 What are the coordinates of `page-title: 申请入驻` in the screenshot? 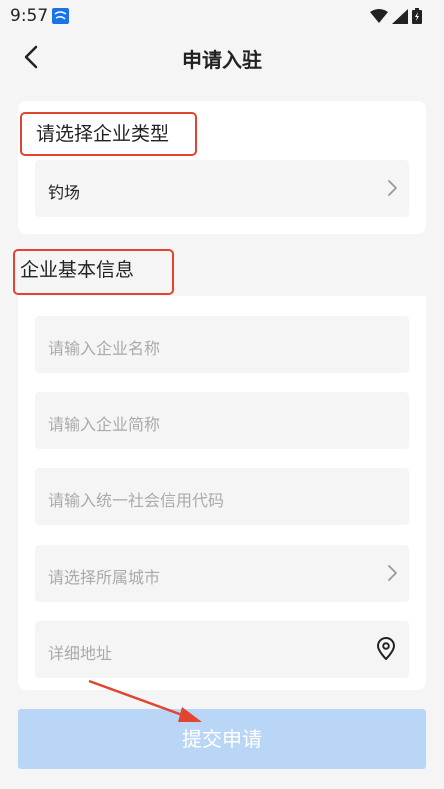 It's located at (222, 60).